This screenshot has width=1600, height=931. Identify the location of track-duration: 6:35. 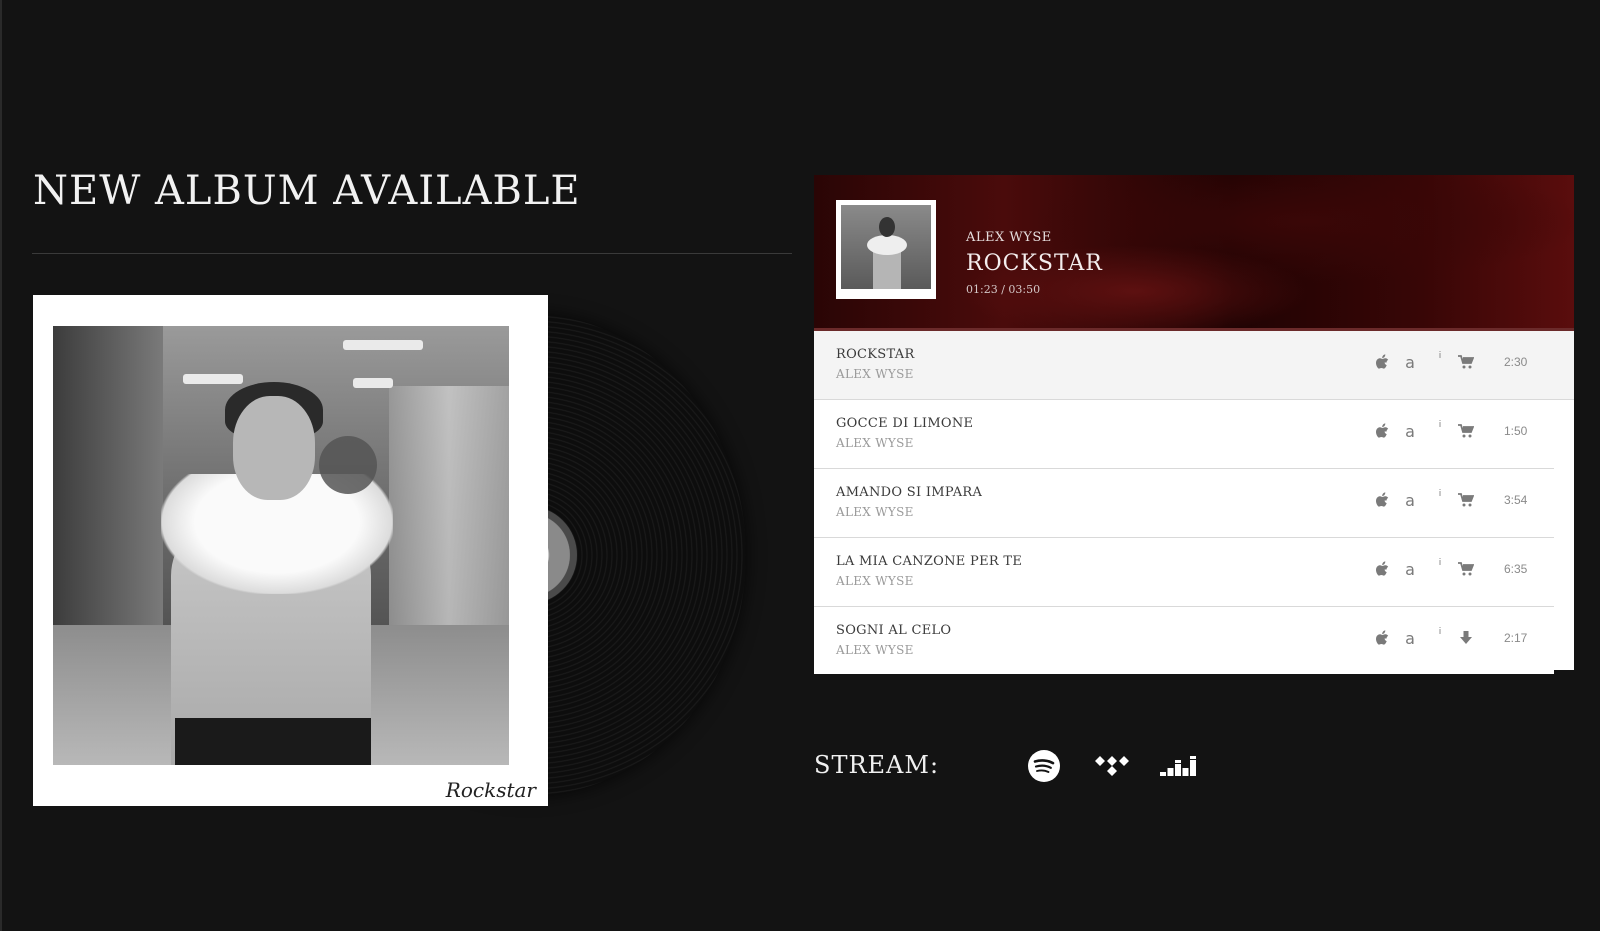
(1516, 569).